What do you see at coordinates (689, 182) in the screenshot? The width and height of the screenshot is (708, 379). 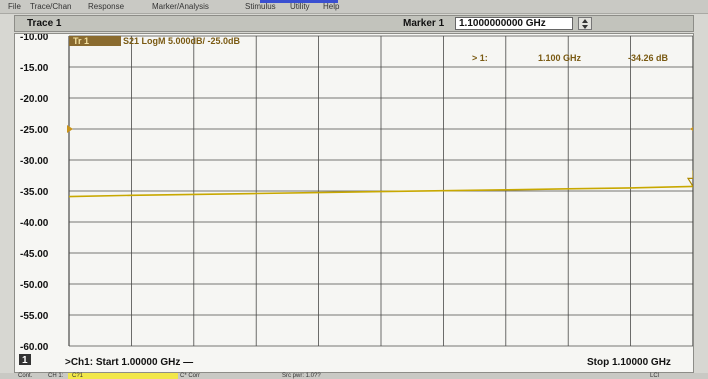 I see `marker-1-triangle-icon` at bounding box center [689, 182].